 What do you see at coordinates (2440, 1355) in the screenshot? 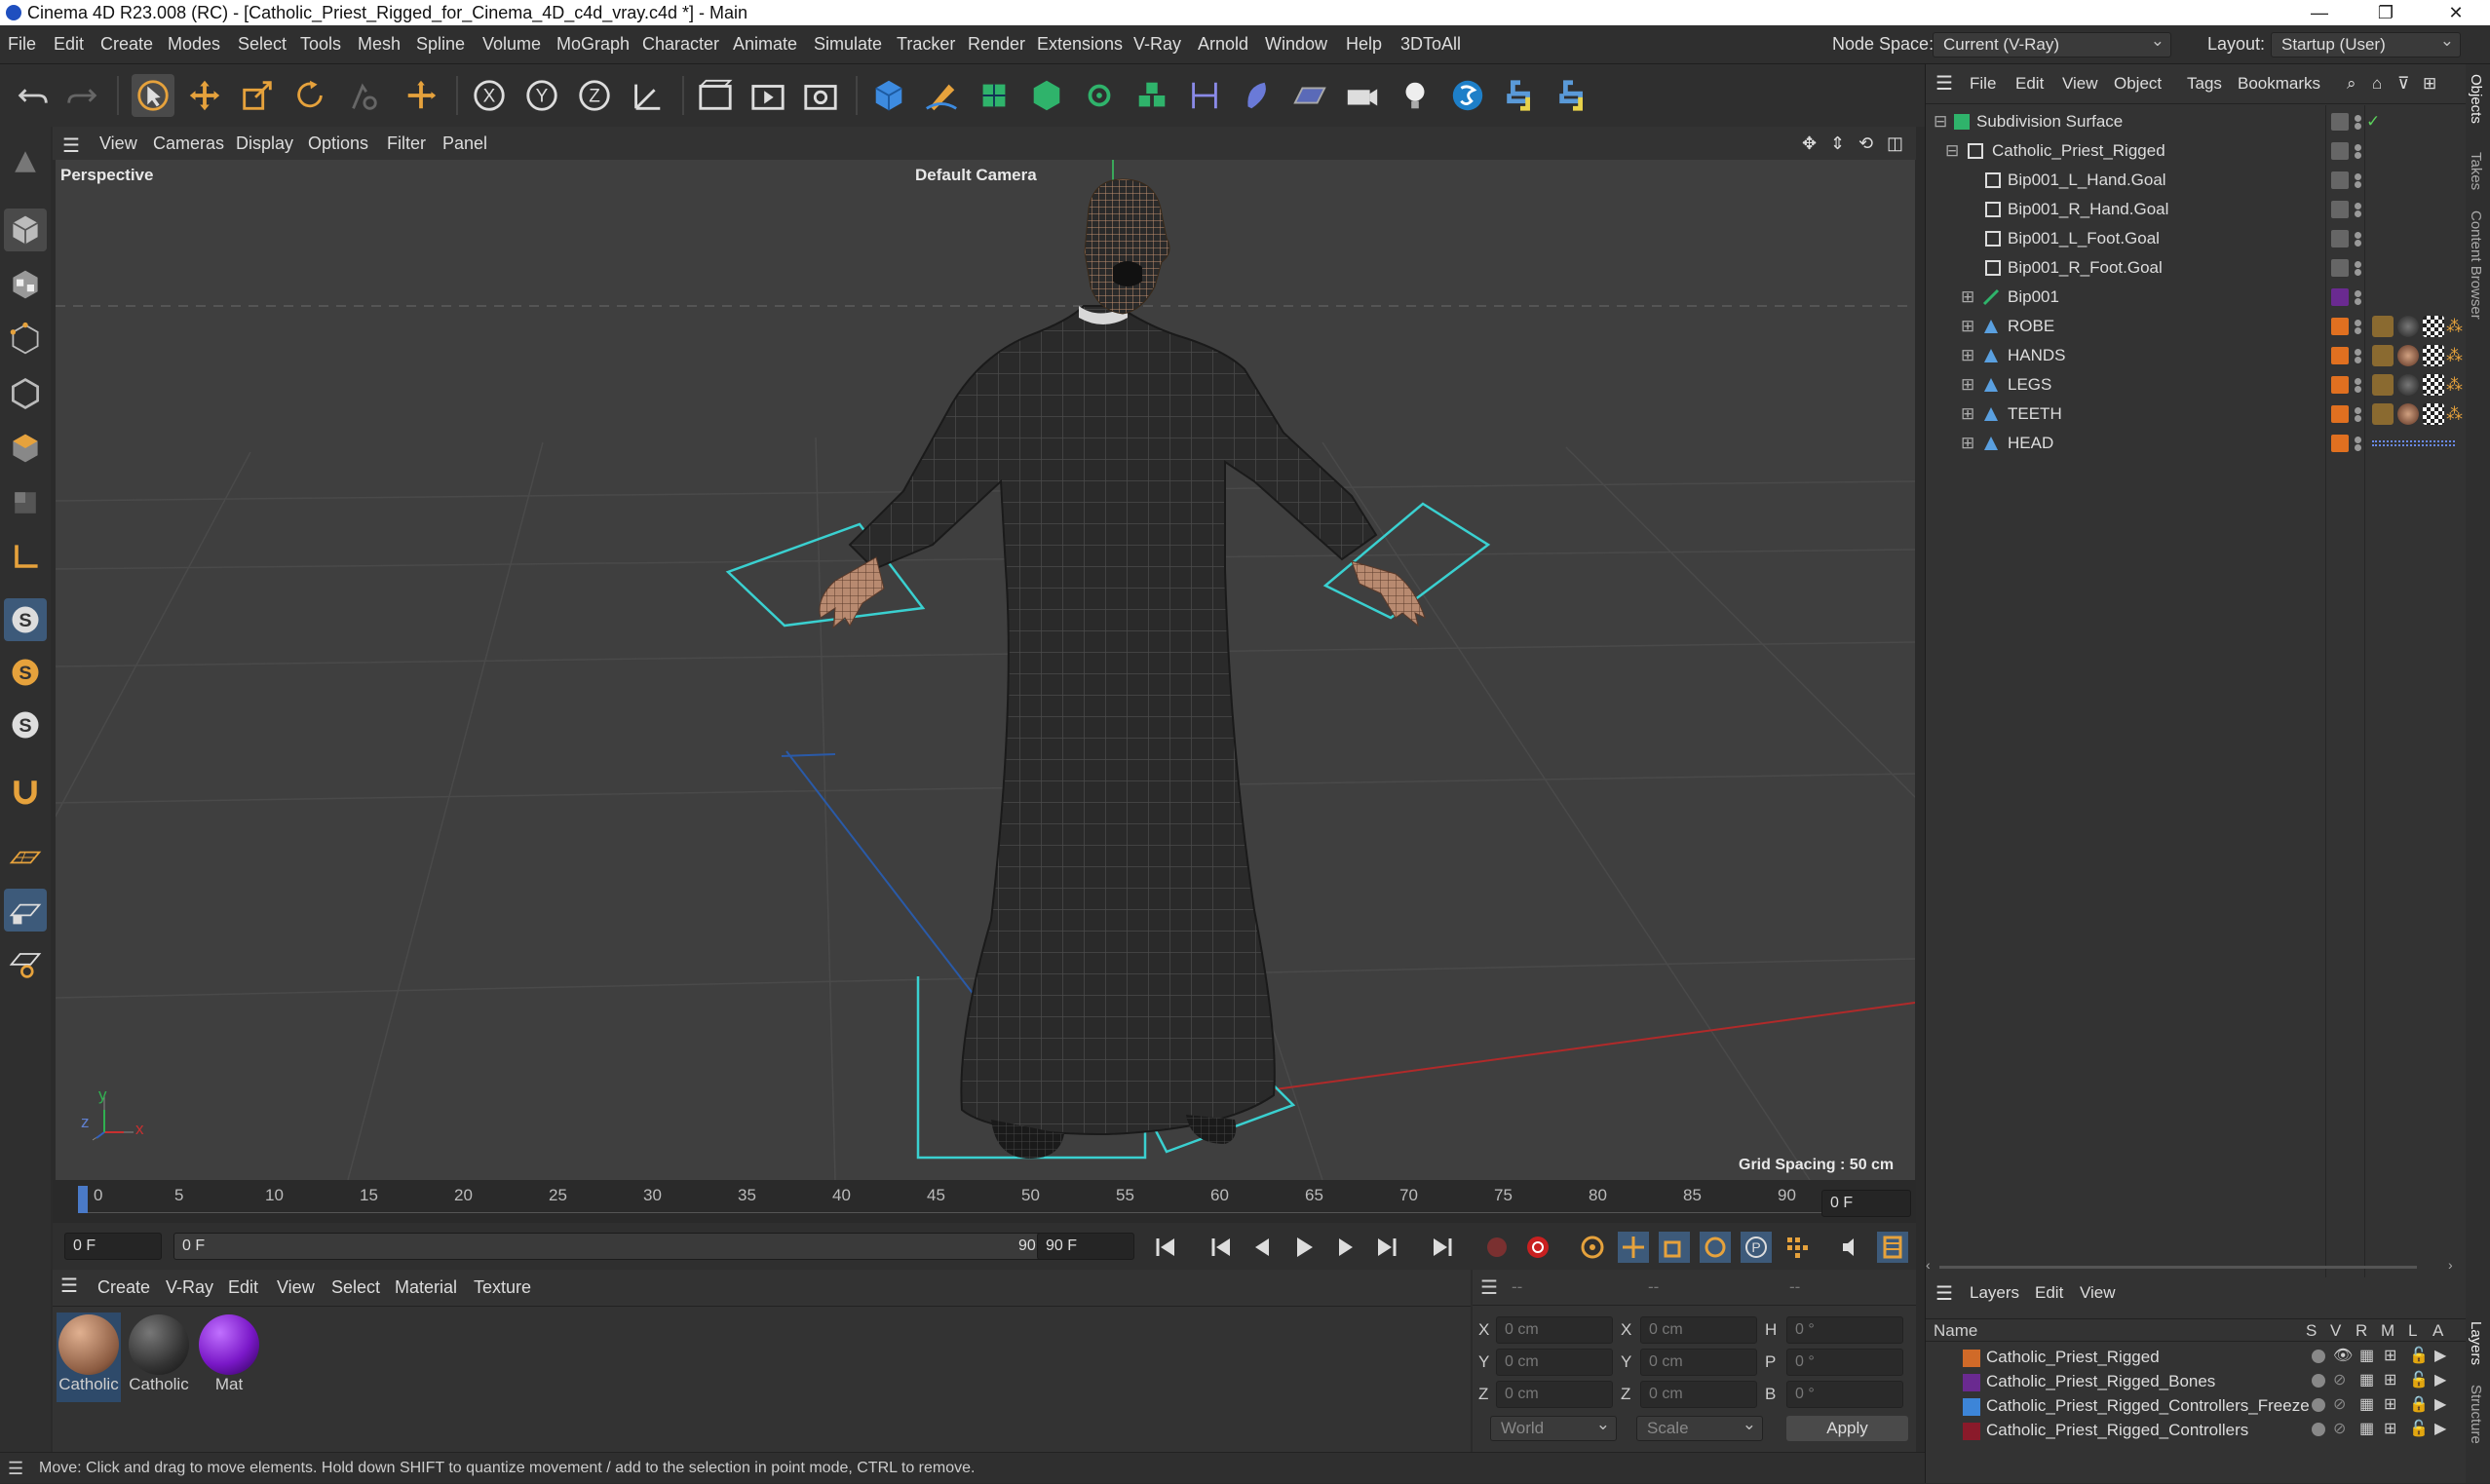
I see `animation-toggle-icon: ▶` at bounding box center [2440, 1355].